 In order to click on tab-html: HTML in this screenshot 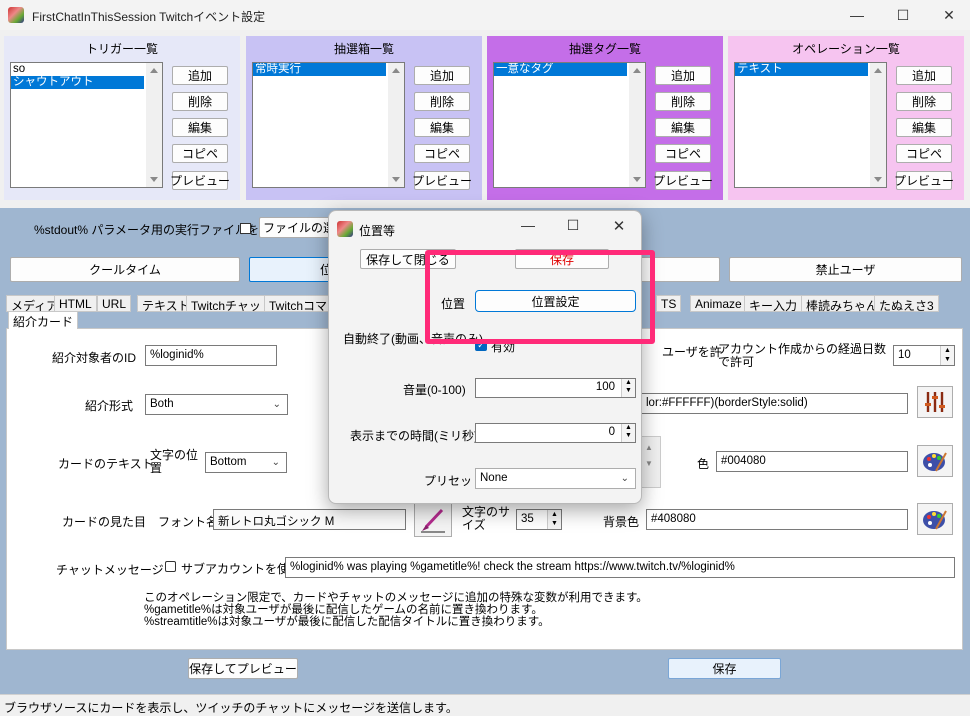, I will do `click(75, 303)`.